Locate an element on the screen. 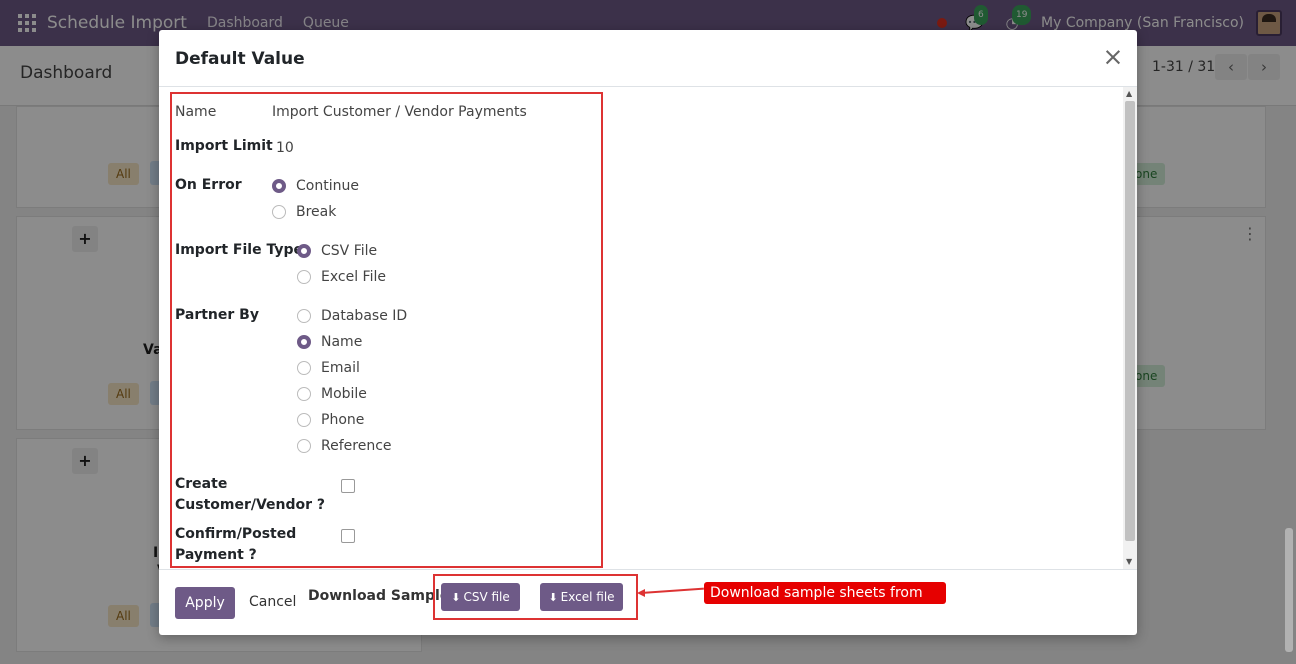  dialog-scrollbar: ▲ ▼ is located at coordinates (1130, 328).